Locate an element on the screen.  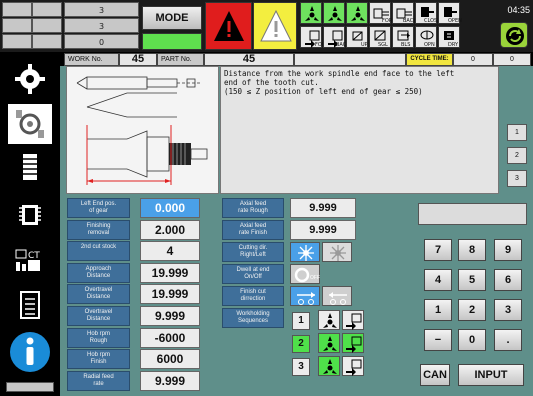
param-value-field: 2.000 is located at coordinates (170, 230).